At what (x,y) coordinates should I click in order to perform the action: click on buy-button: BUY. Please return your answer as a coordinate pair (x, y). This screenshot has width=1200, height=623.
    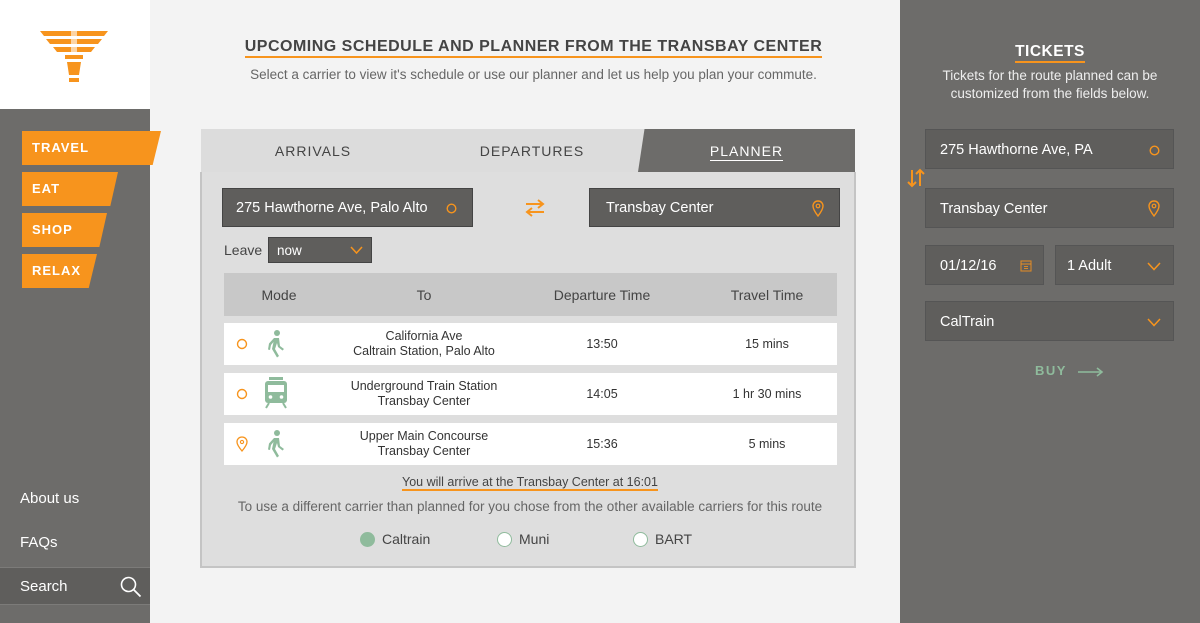
    Looking at the image, I should click on (1069, 370).